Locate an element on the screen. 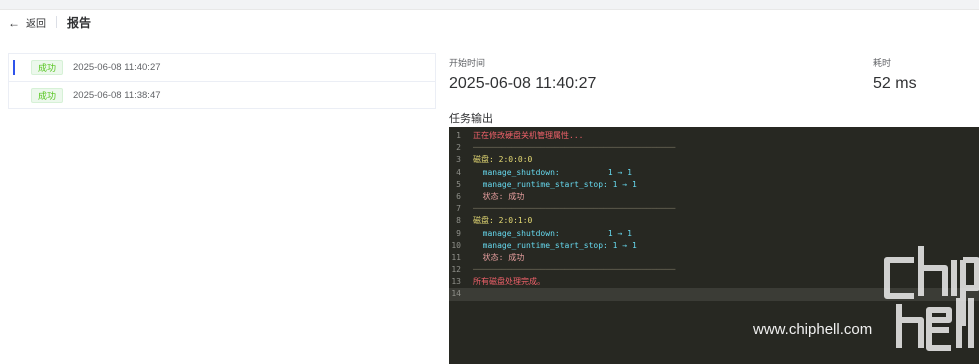 The width and height of the screenshot is (979, 364). task-output-title: 任务输出 is located at coordinates (471, 119).